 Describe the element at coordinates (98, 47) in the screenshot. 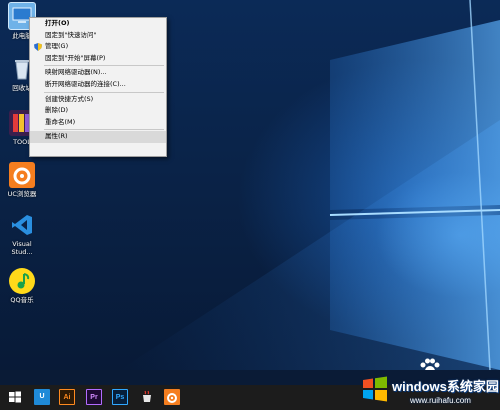

I see `menu-item-manage: 管理(G)` at that location.